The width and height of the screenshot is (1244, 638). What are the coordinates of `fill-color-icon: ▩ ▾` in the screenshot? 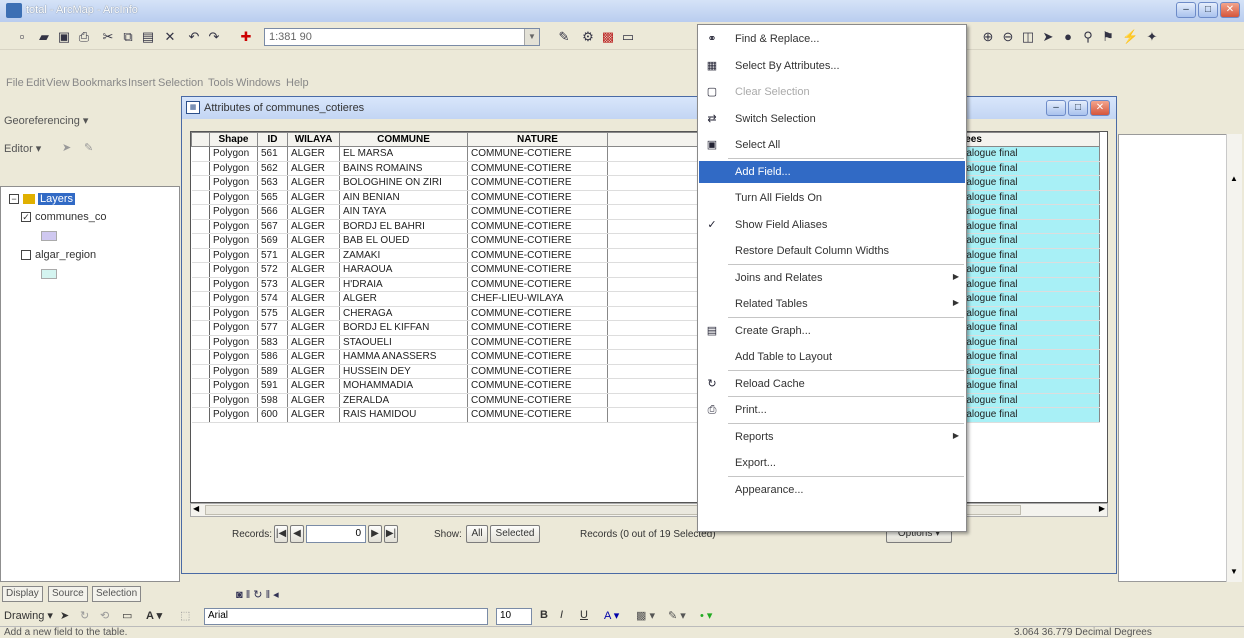 It's located at (645, 615).